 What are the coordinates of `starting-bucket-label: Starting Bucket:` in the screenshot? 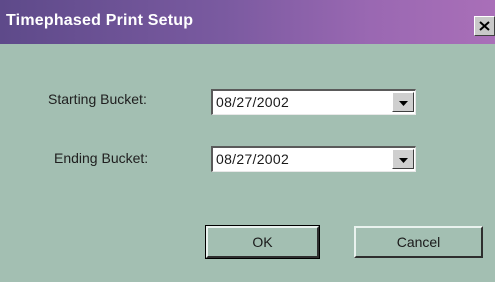 It's located at (97, 99).